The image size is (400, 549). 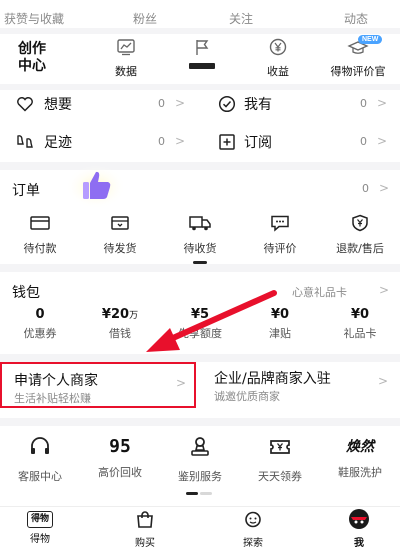 I want to click on order-pending-review: 待评价, so click(x=280, y=235).